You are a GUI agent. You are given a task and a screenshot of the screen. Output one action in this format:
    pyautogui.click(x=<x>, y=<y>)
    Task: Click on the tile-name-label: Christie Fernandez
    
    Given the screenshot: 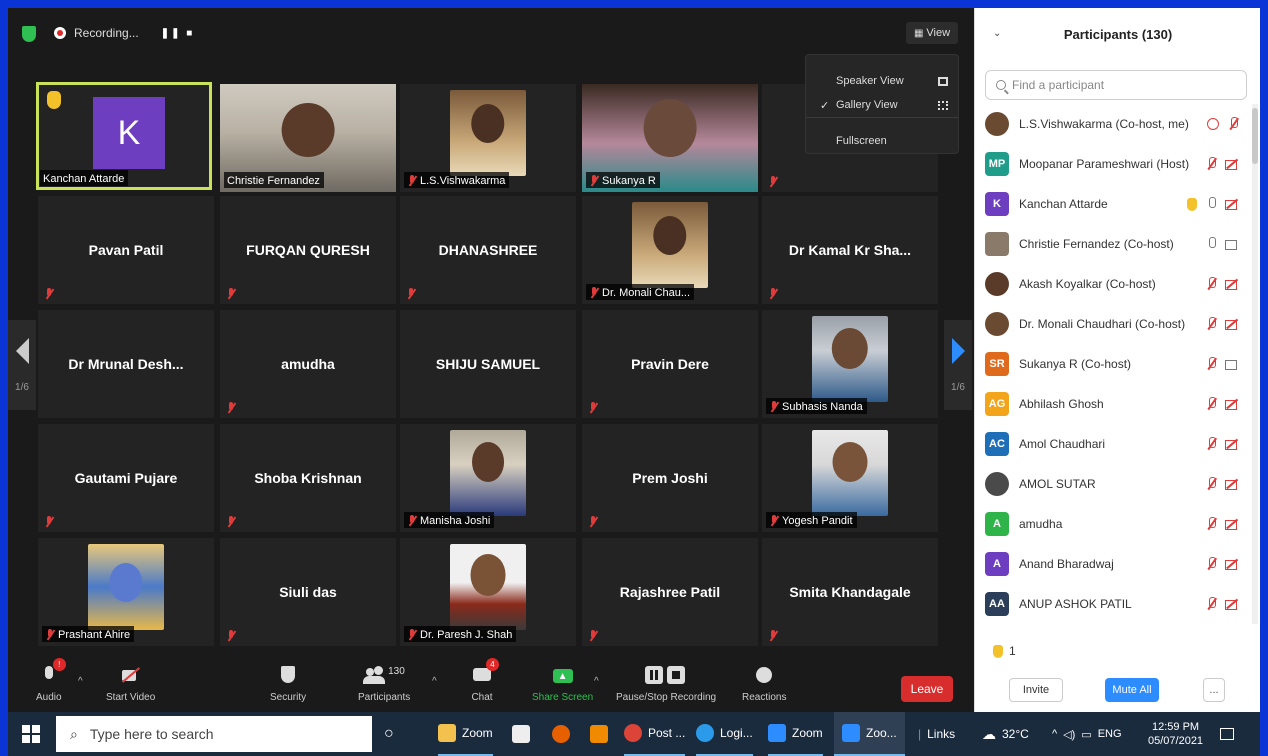 What is the action you would take?
    pyautogui.click(x=274, y=180)
    